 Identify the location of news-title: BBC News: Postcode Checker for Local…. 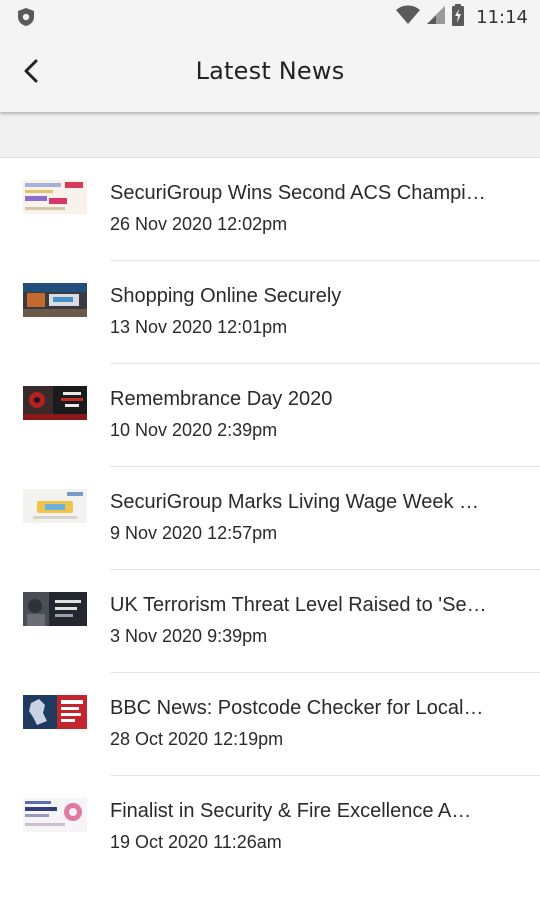
(297, 708).